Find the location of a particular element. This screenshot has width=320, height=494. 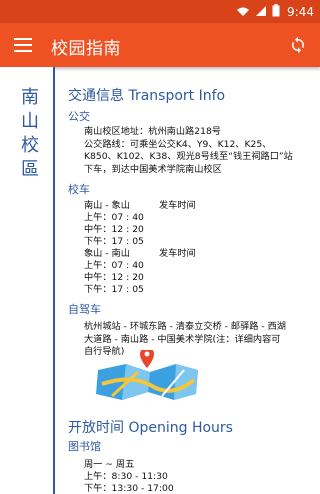

bus-route-line: 下车，到达中国美术学院南山校区 is located at coordinates (153, 169).